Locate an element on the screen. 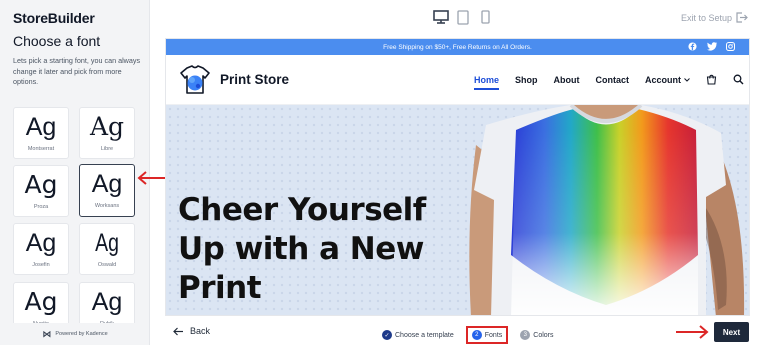 The height and width of the screenshot is (345, 760). font-name: Proza is located at coordinates (41, 207).